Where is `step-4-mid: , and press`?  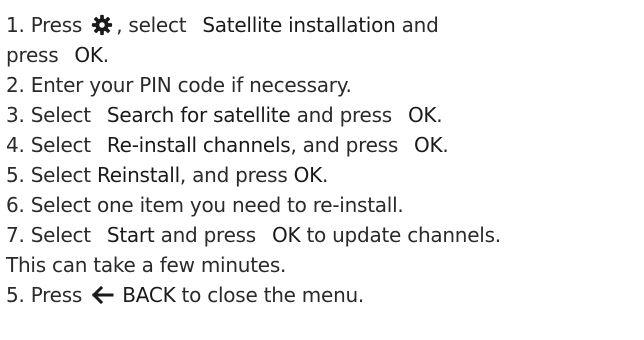 step-4-mid: , and press is located at coordinates (344, 145).